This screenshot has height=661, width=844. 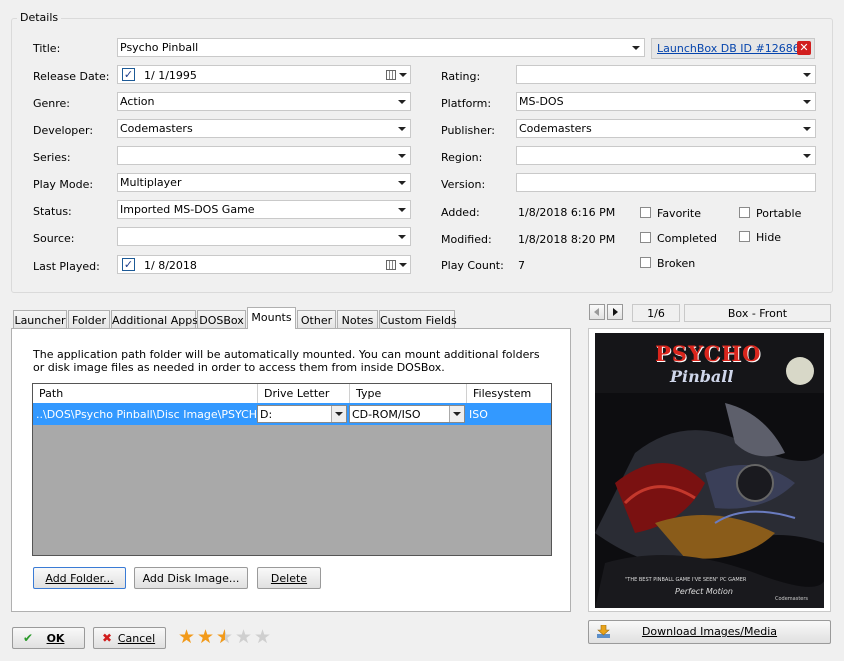 What do you see at coordinates (709, 632) in the screenshot?
I see `download-images-button: Download Images/Media` at bounding box center [709, 632].